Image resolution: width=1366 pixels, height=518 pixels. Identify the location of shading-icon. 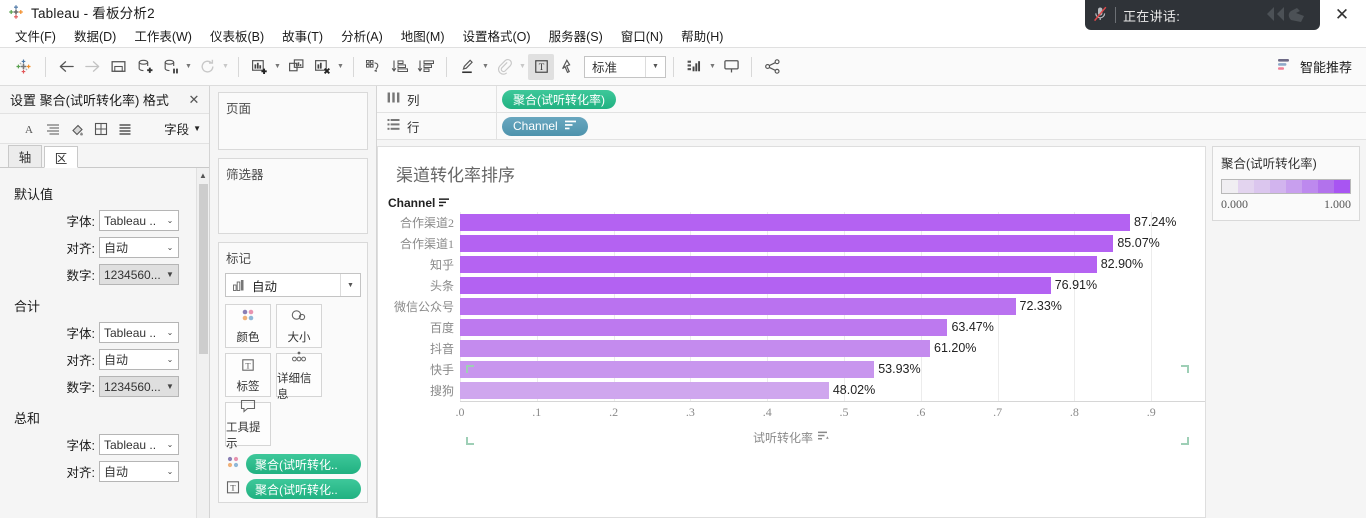
(77, 129).